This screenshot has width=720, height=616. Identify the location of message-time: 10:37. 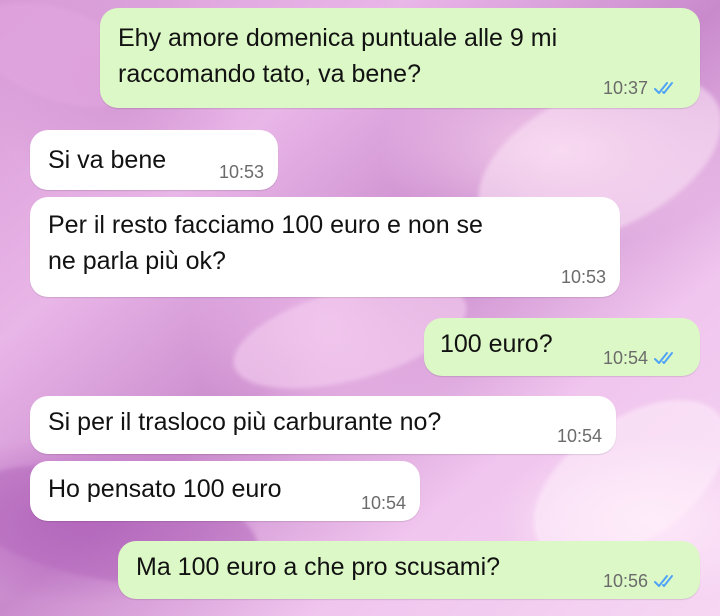
(625, 88).